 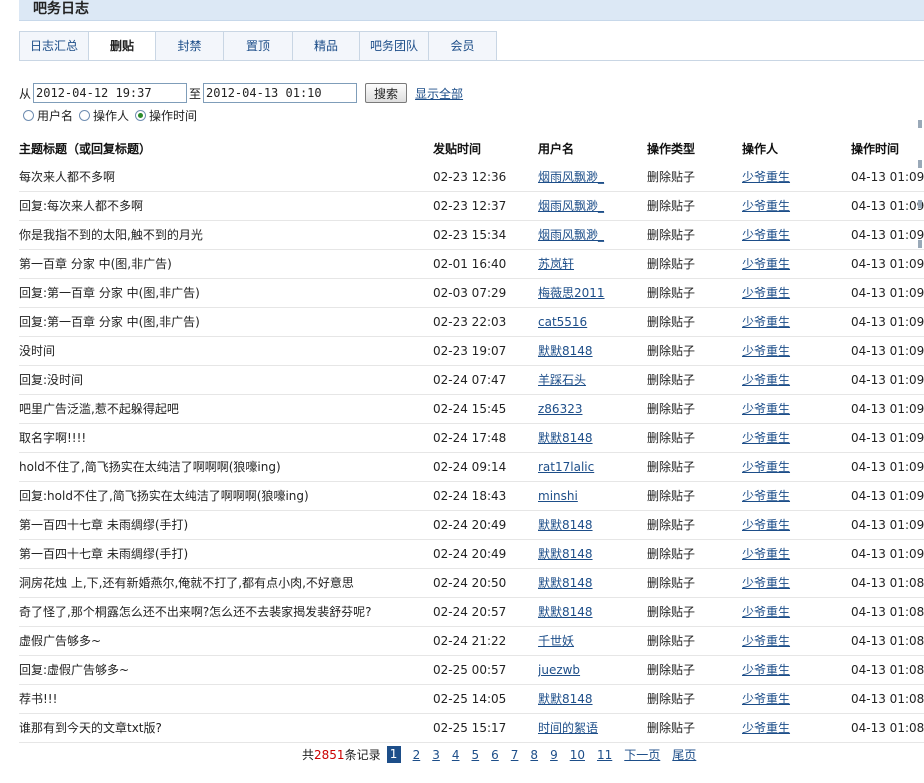 What do you see at coordinates (258, 46) in the screenshot?
I see `tab-pin: 置顶` at bounding box center [258, 46].